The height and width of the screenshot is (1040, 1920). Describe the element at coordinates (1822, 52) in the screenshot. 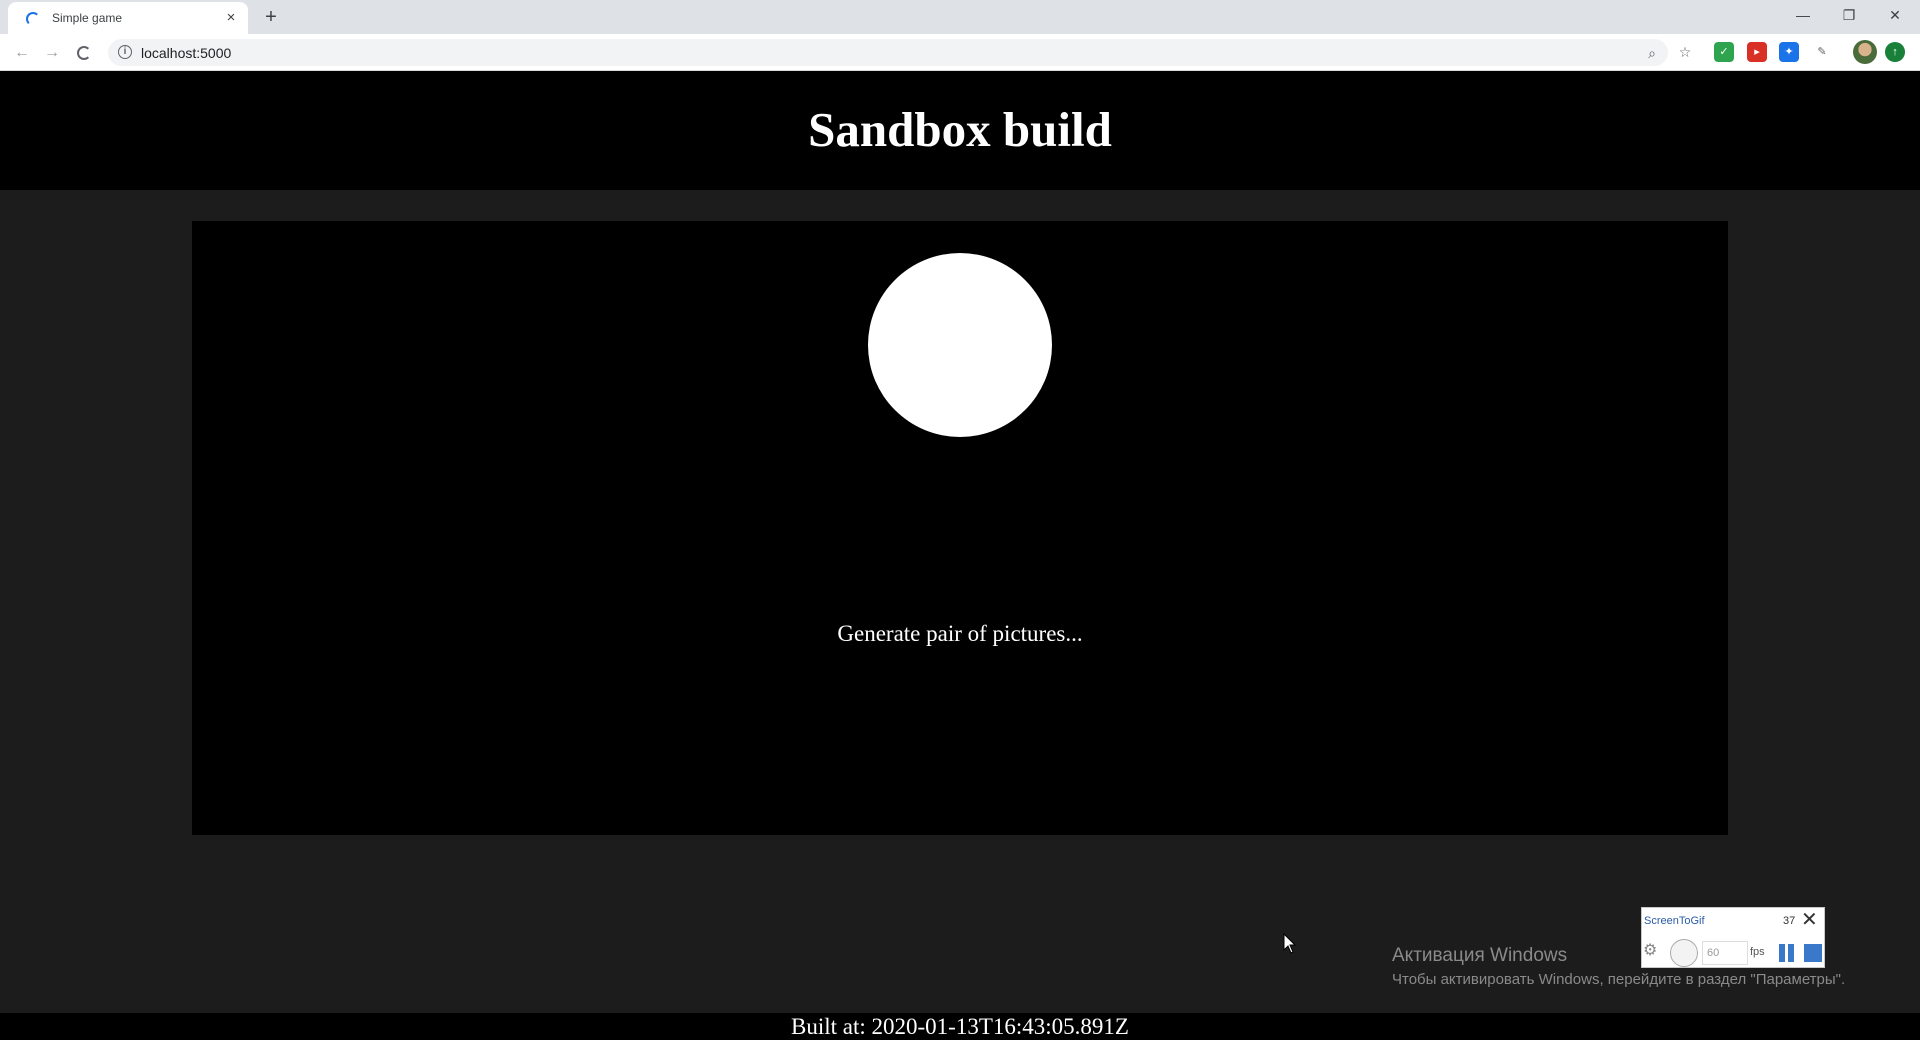

I see `eyedropper-extension-icon: ✎` at that location.